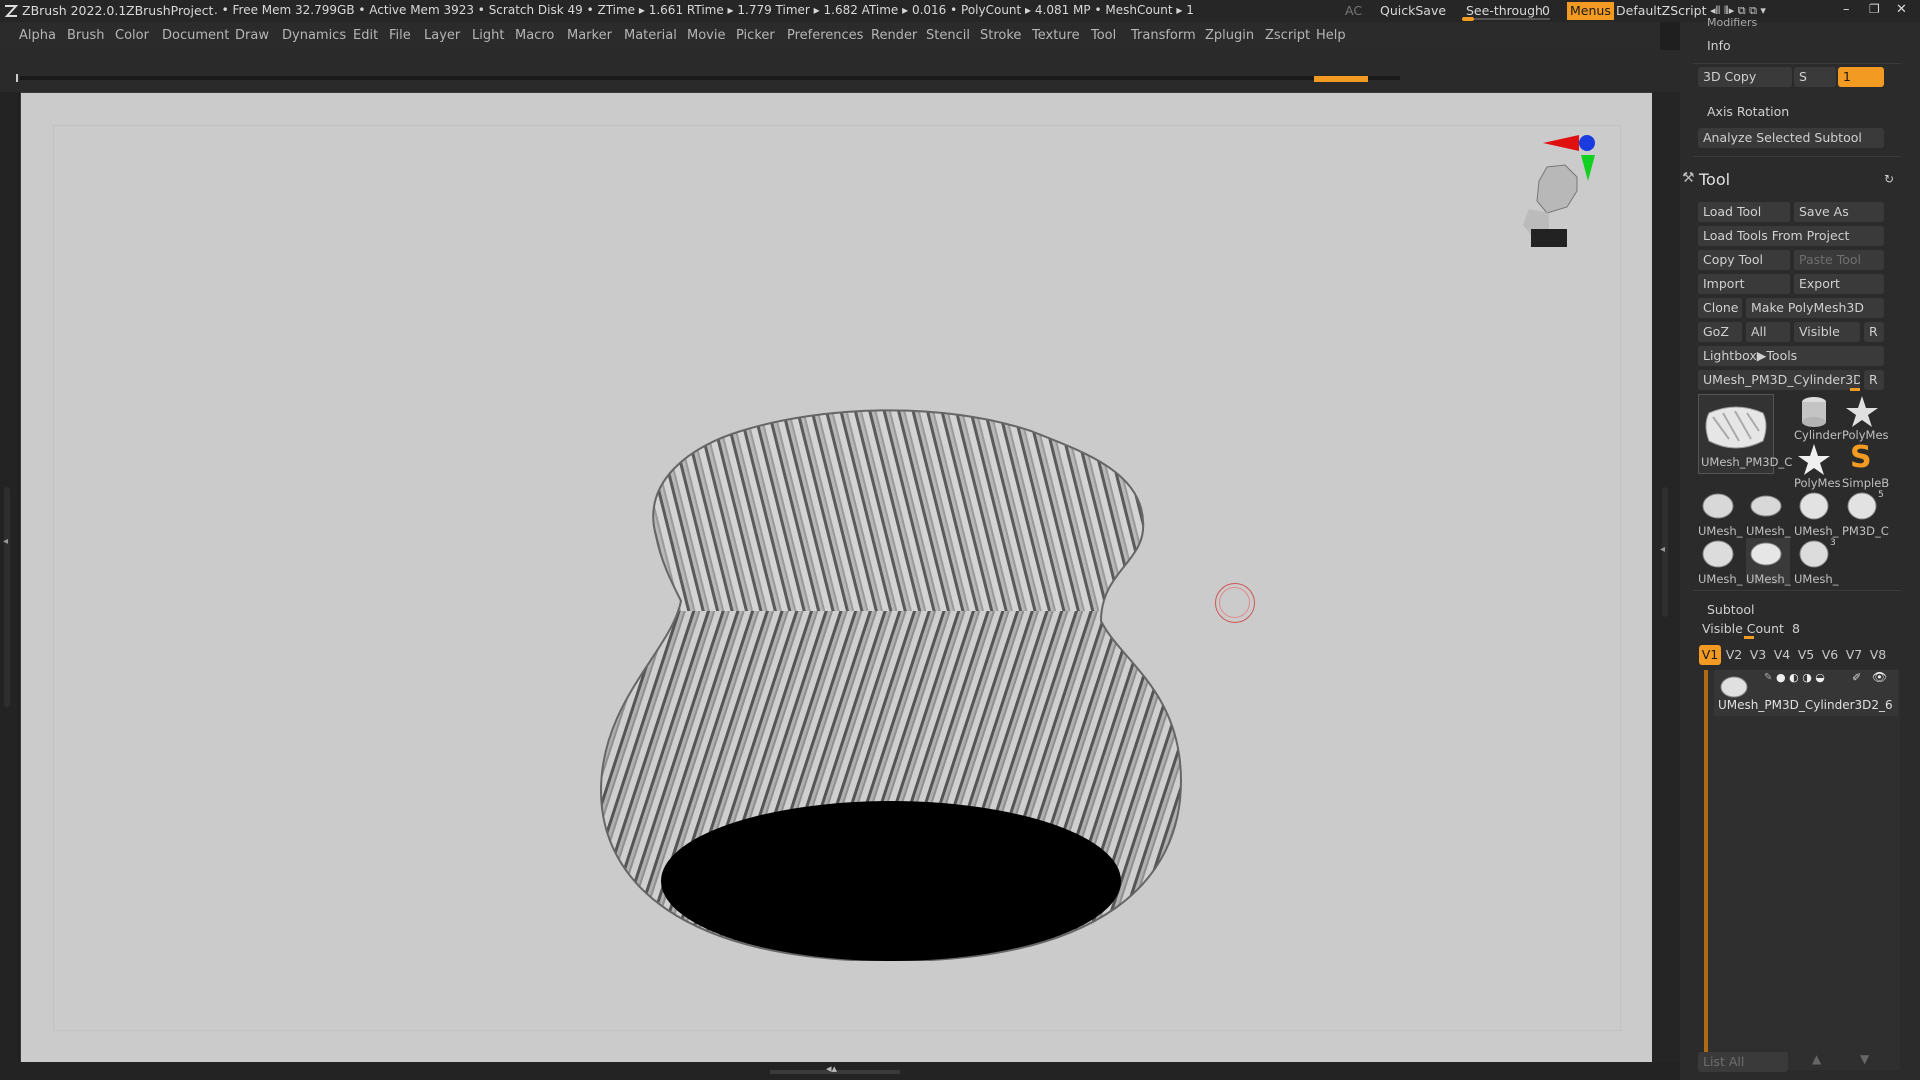  Describe the element at coordinates (1748, 111) in the screenshot. I see `axis-rotation-label: Axis Rotation` at that location.